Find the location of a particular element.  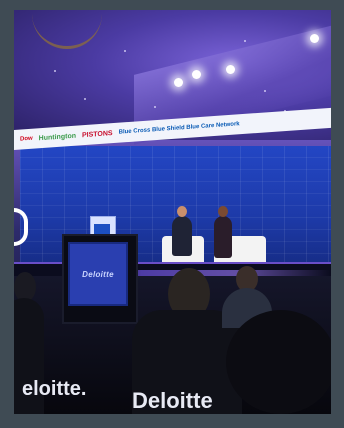

sponsor-dow: Dow is located at coordinates (26, 139).